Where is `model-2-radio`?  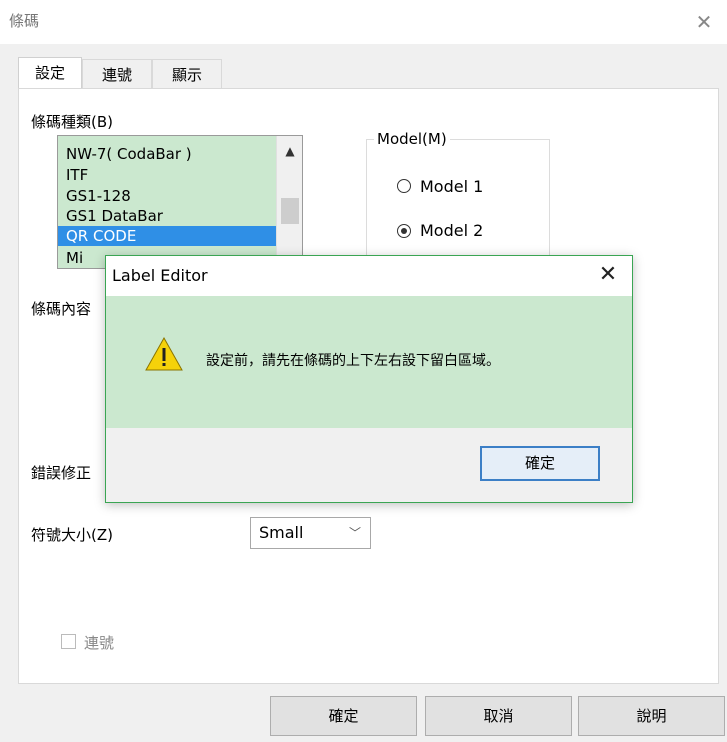 model-2-radio is located at coordinates (404, 231).